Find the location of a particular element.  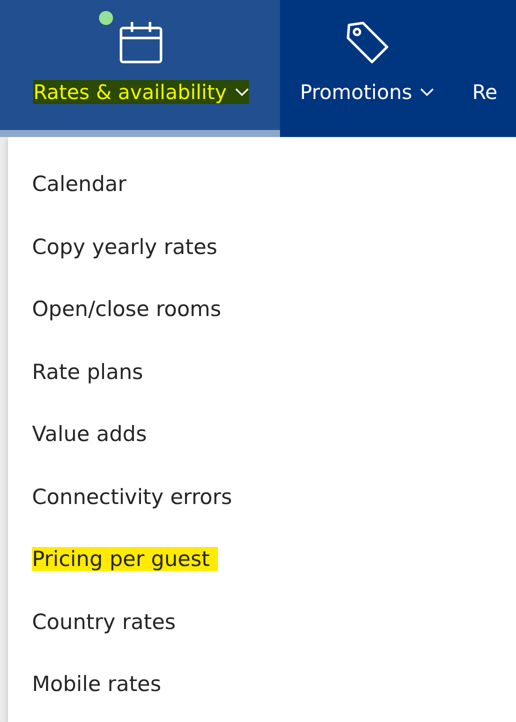

menu-item: Open/close rooms is located at coordinates (127, 309).